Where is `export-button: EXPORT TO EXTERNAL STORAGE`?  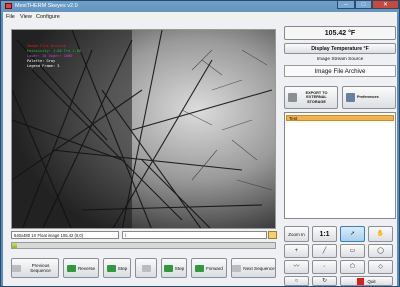 export-button: EXPORT TO EXTERNAL STORAGE is located at coordinates (311, 97).